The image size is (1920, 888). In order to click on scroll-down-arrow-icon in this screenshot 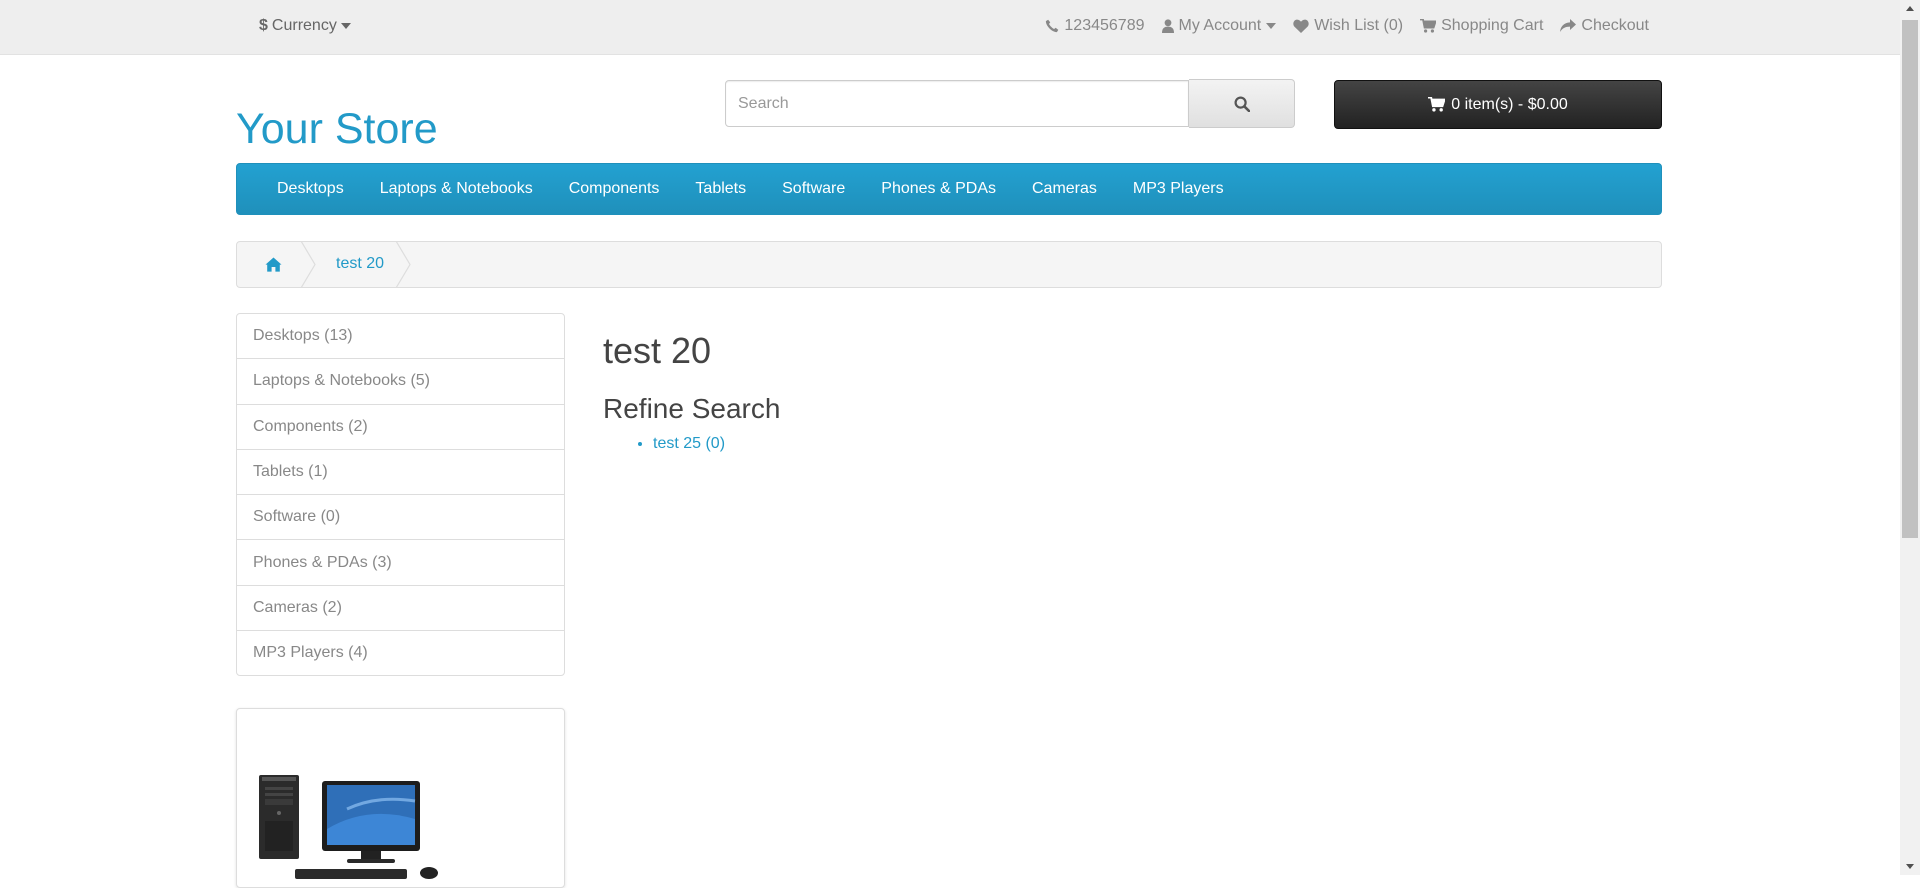, I will do `click(1910, 866)`.